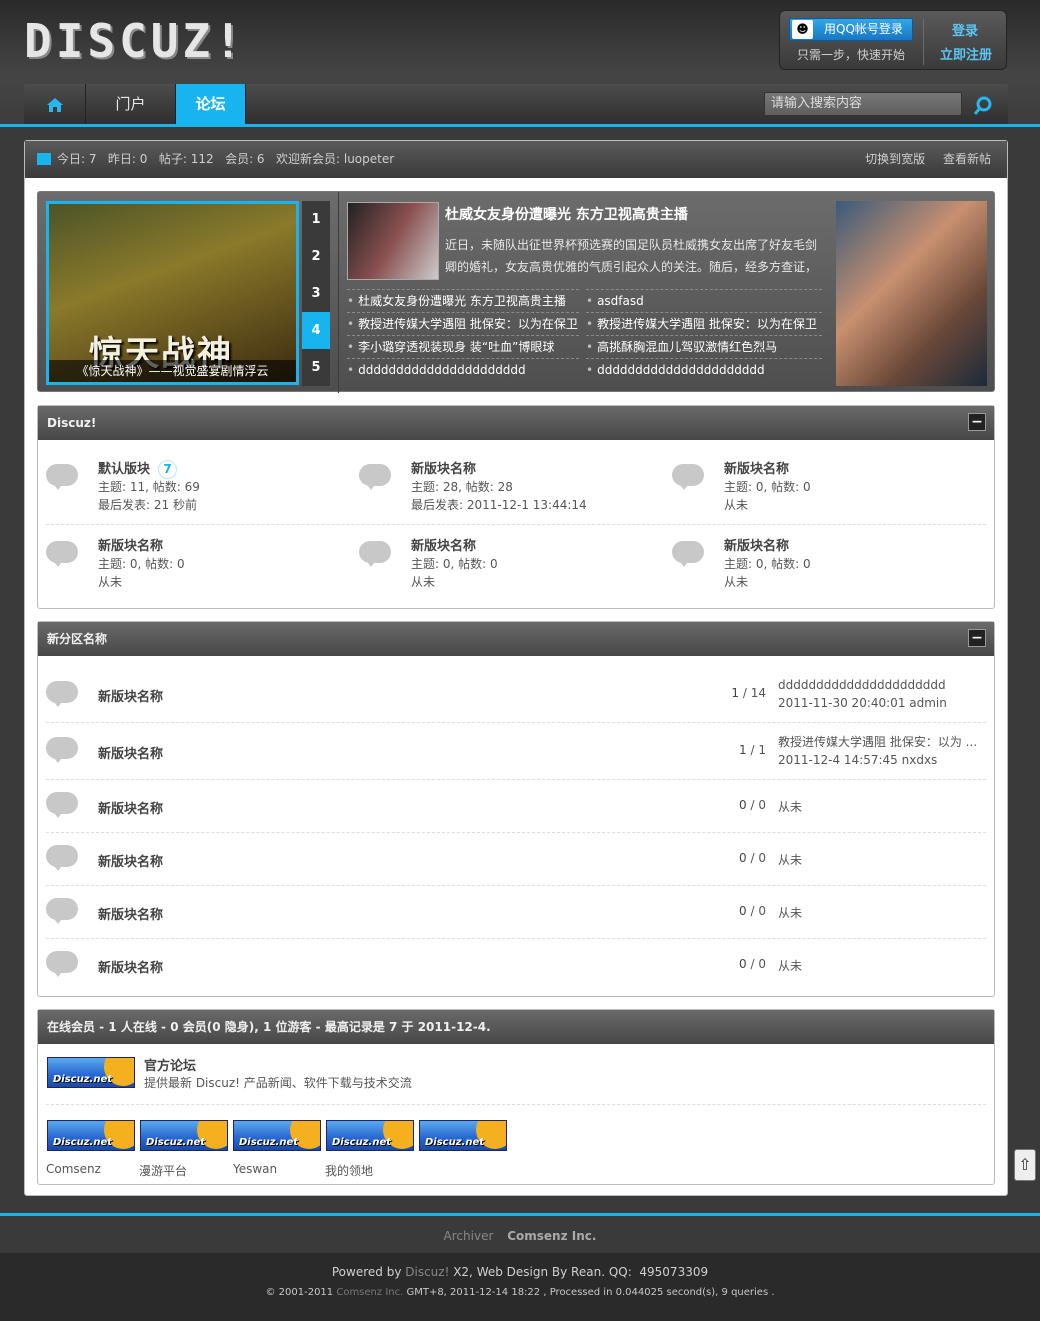  I want to click on official-forum-name: 官方论坛, so click(170, 1064).